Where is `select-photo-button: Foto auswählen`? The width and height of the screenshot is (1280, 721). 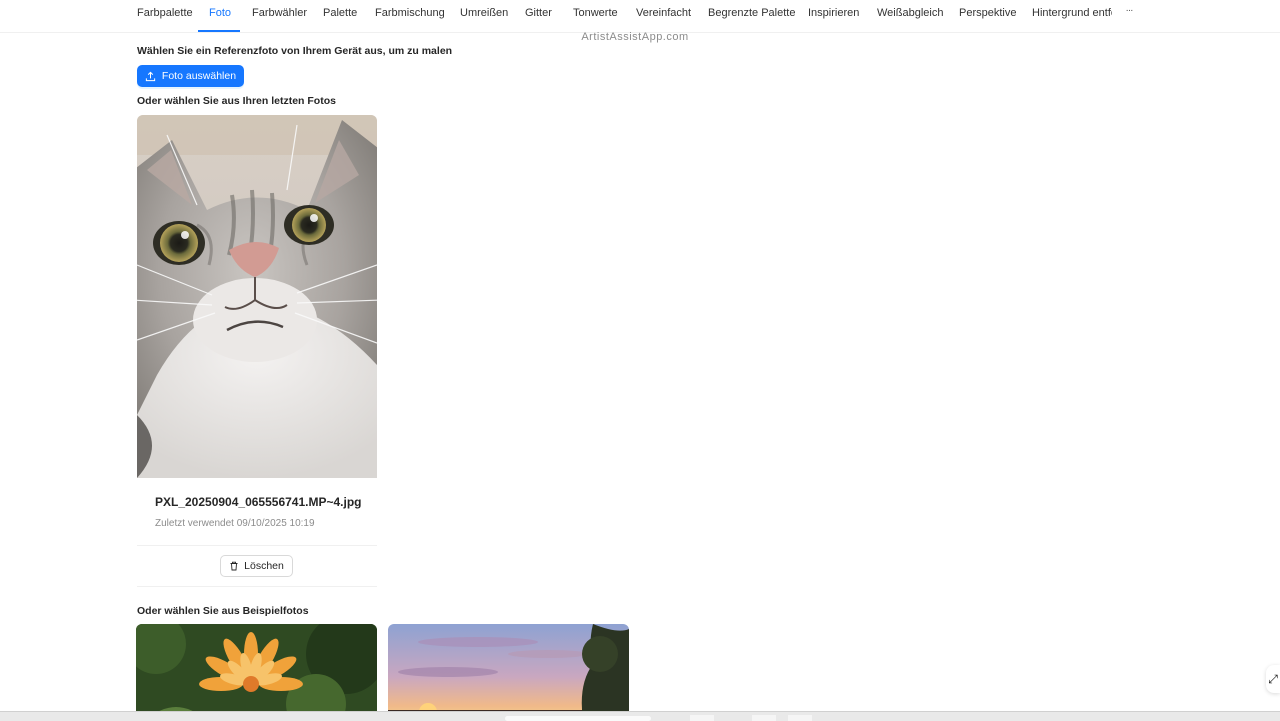 select-photo-button: Foto auswählen is located at coordinates (190, 76).